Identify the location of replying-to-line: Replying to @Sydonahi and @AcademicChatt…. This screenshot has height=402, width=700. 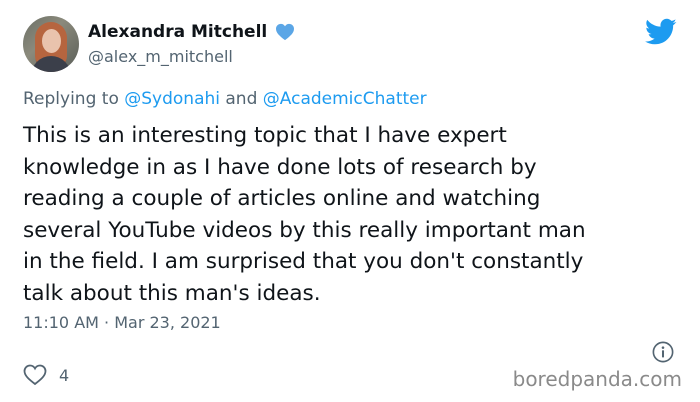
(225, 99).